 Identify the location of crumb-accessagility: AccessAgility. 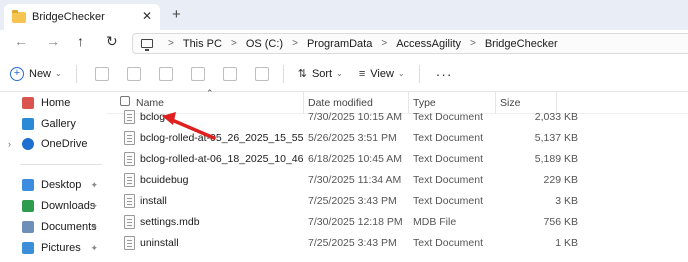
(428, 44).